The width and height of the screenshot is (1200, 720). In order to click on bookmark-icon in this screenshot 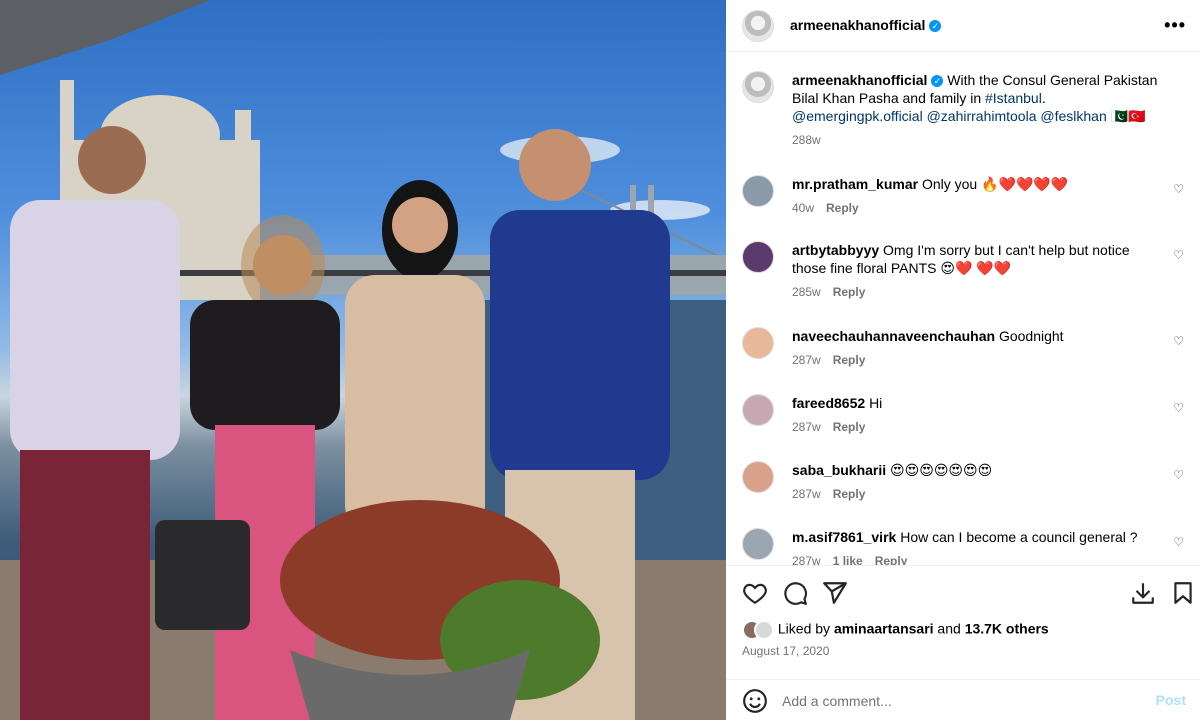, I will do `click(1183, 593)`.